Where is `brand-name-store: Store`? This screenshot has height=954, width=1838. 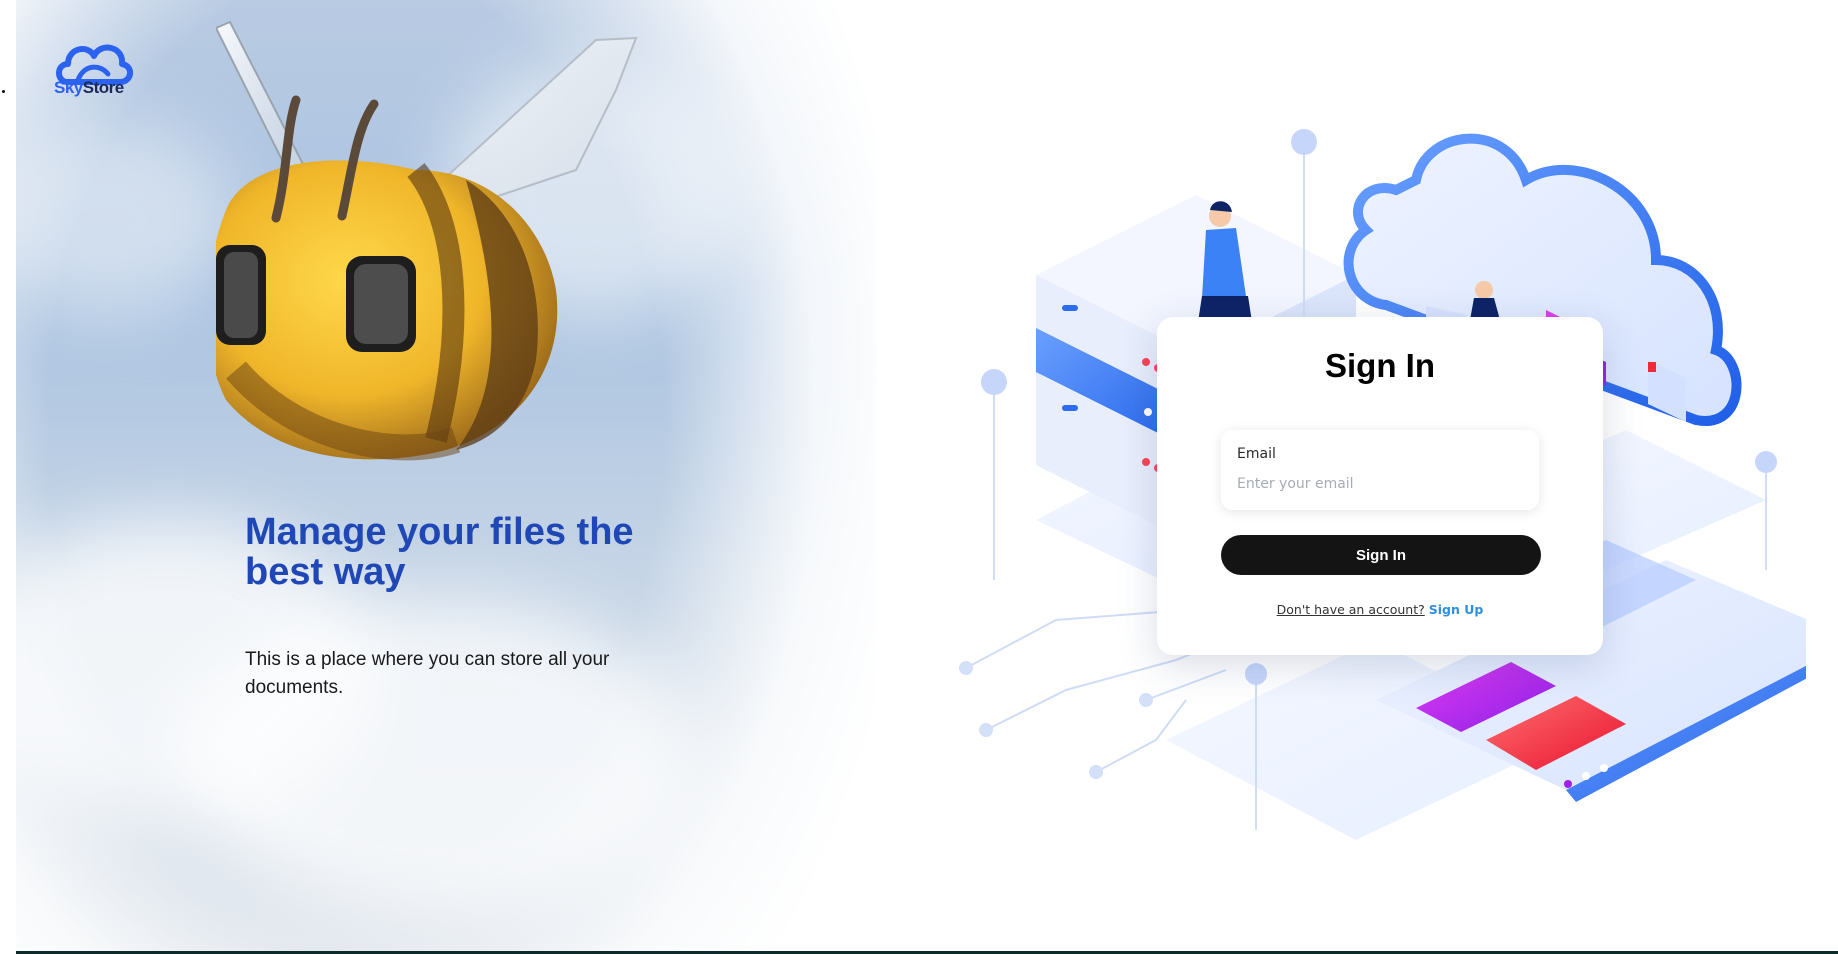
brand-name-store: Store is located at coordinates (103, 87).